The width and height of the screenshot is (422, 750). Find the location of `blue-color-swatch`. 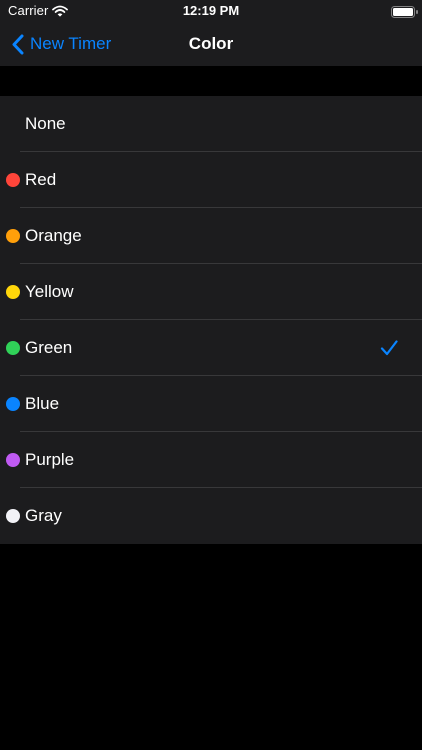

blue-color-swatch is located at coordinates (13, 404).